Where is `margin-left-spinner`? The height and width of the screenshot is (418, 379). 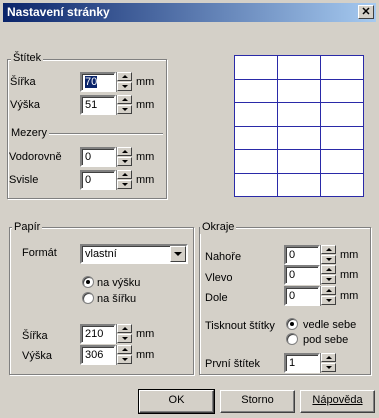
margin-left-spinner is located at coordinates (328, 275).